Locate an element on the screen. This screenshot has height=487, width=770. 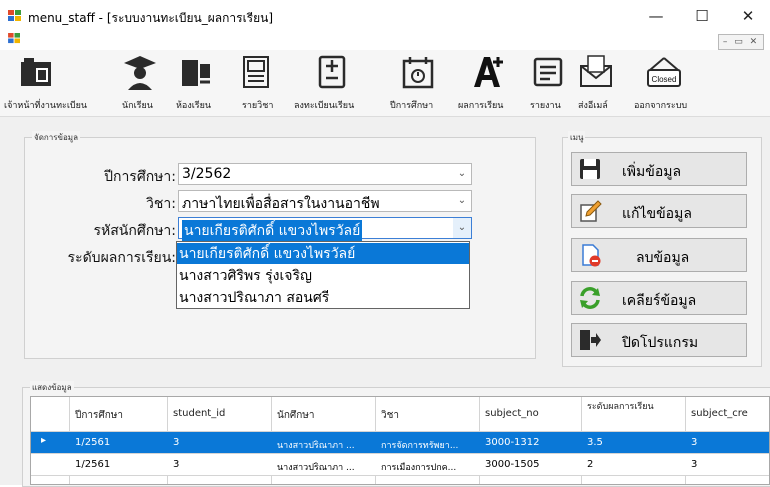
delete-button: ลบข้อมูล is located at coordinates (659, 255).